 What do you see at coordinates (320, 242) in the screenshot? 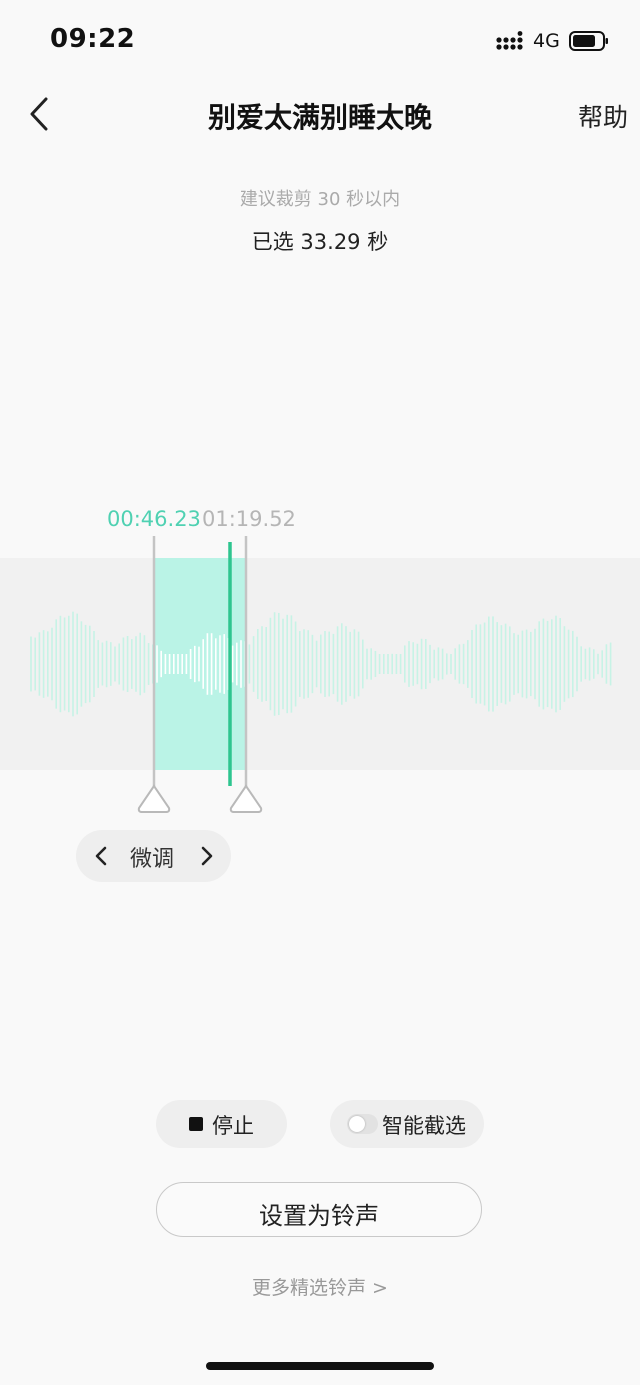
I see `selected-duration: 已选 33.29 秒` at bounding box center [320, 242].